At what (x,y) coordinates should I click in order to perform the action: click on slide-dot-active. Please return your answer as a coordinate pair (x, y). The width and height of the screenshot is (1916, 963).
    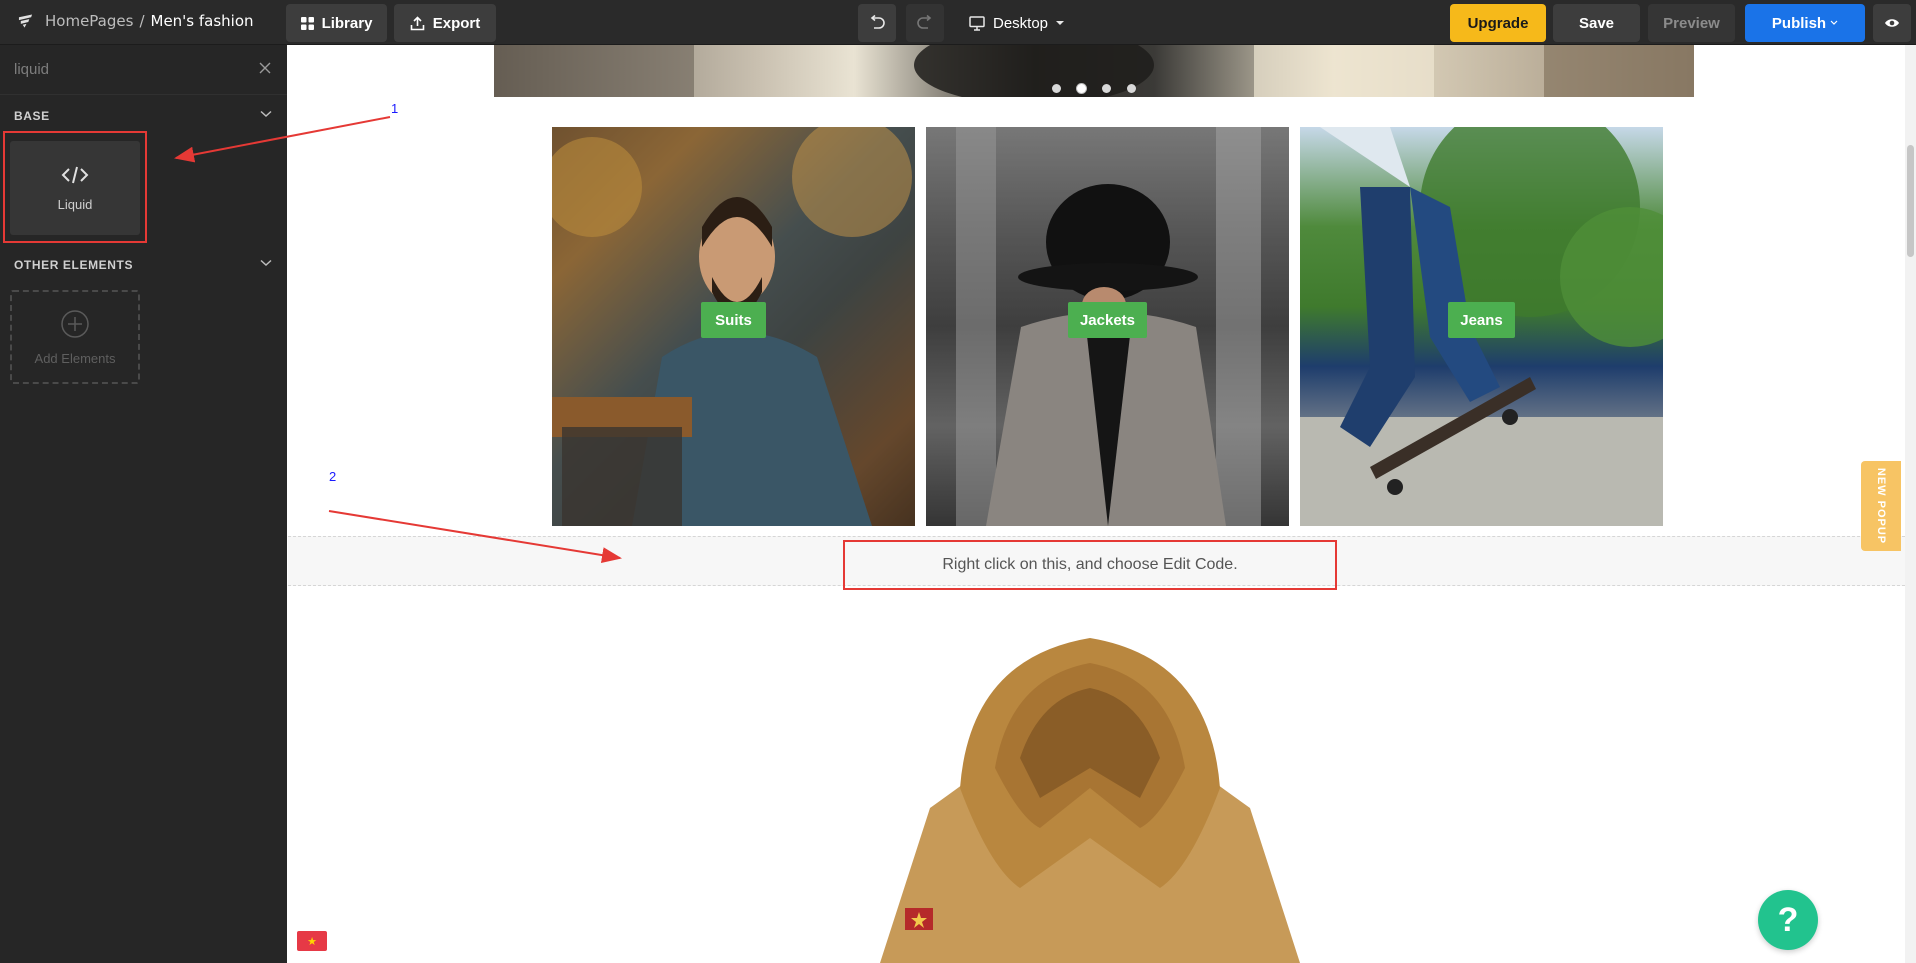
    Looking at the image, I should click on (1081, 88).